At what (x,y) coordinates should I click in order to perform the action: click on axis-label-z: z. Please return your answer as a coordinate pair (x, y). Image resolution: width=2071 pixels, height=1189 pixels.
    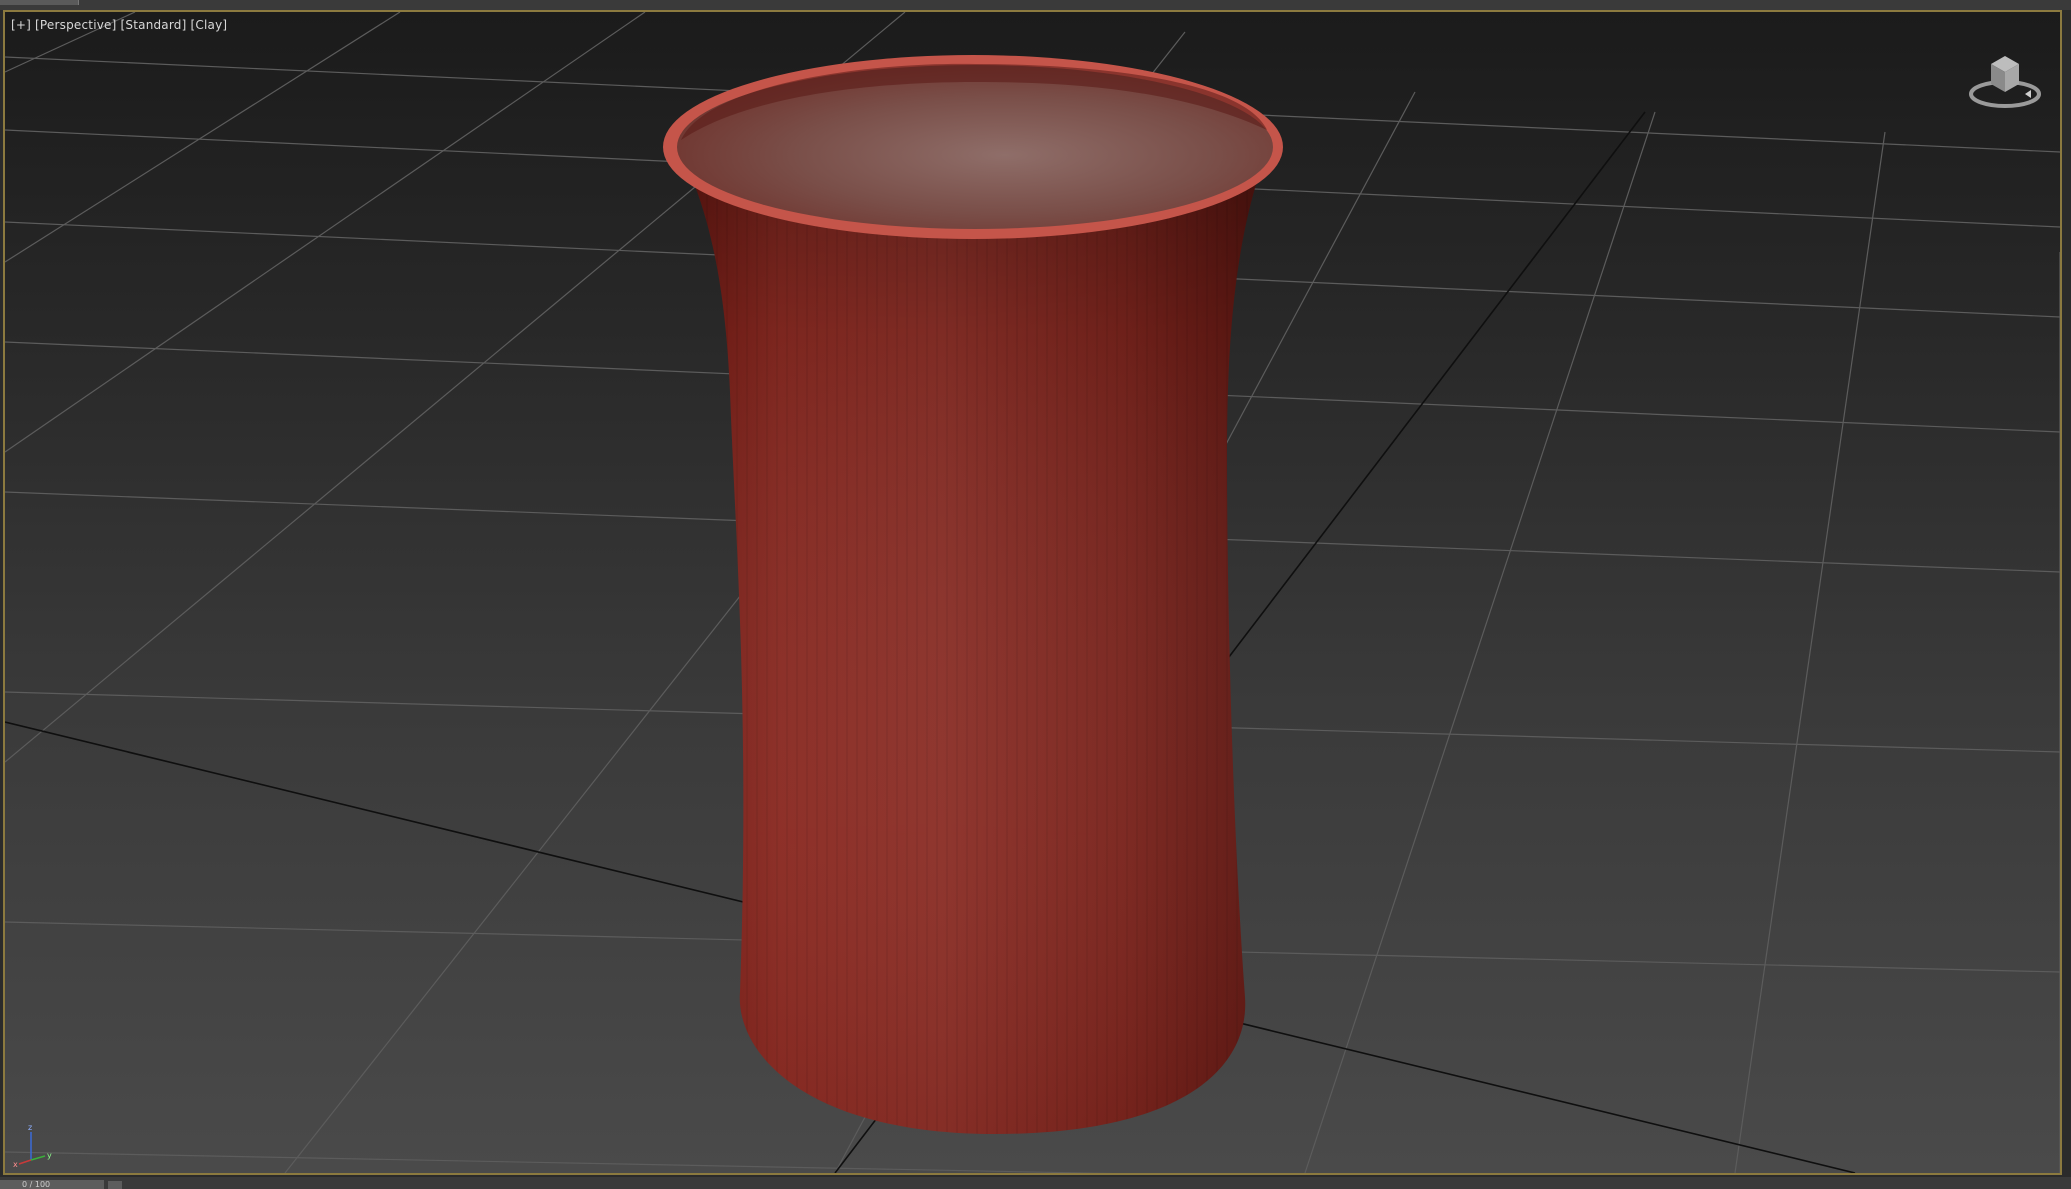
    Looking at the image, I should click on (30, 1127).